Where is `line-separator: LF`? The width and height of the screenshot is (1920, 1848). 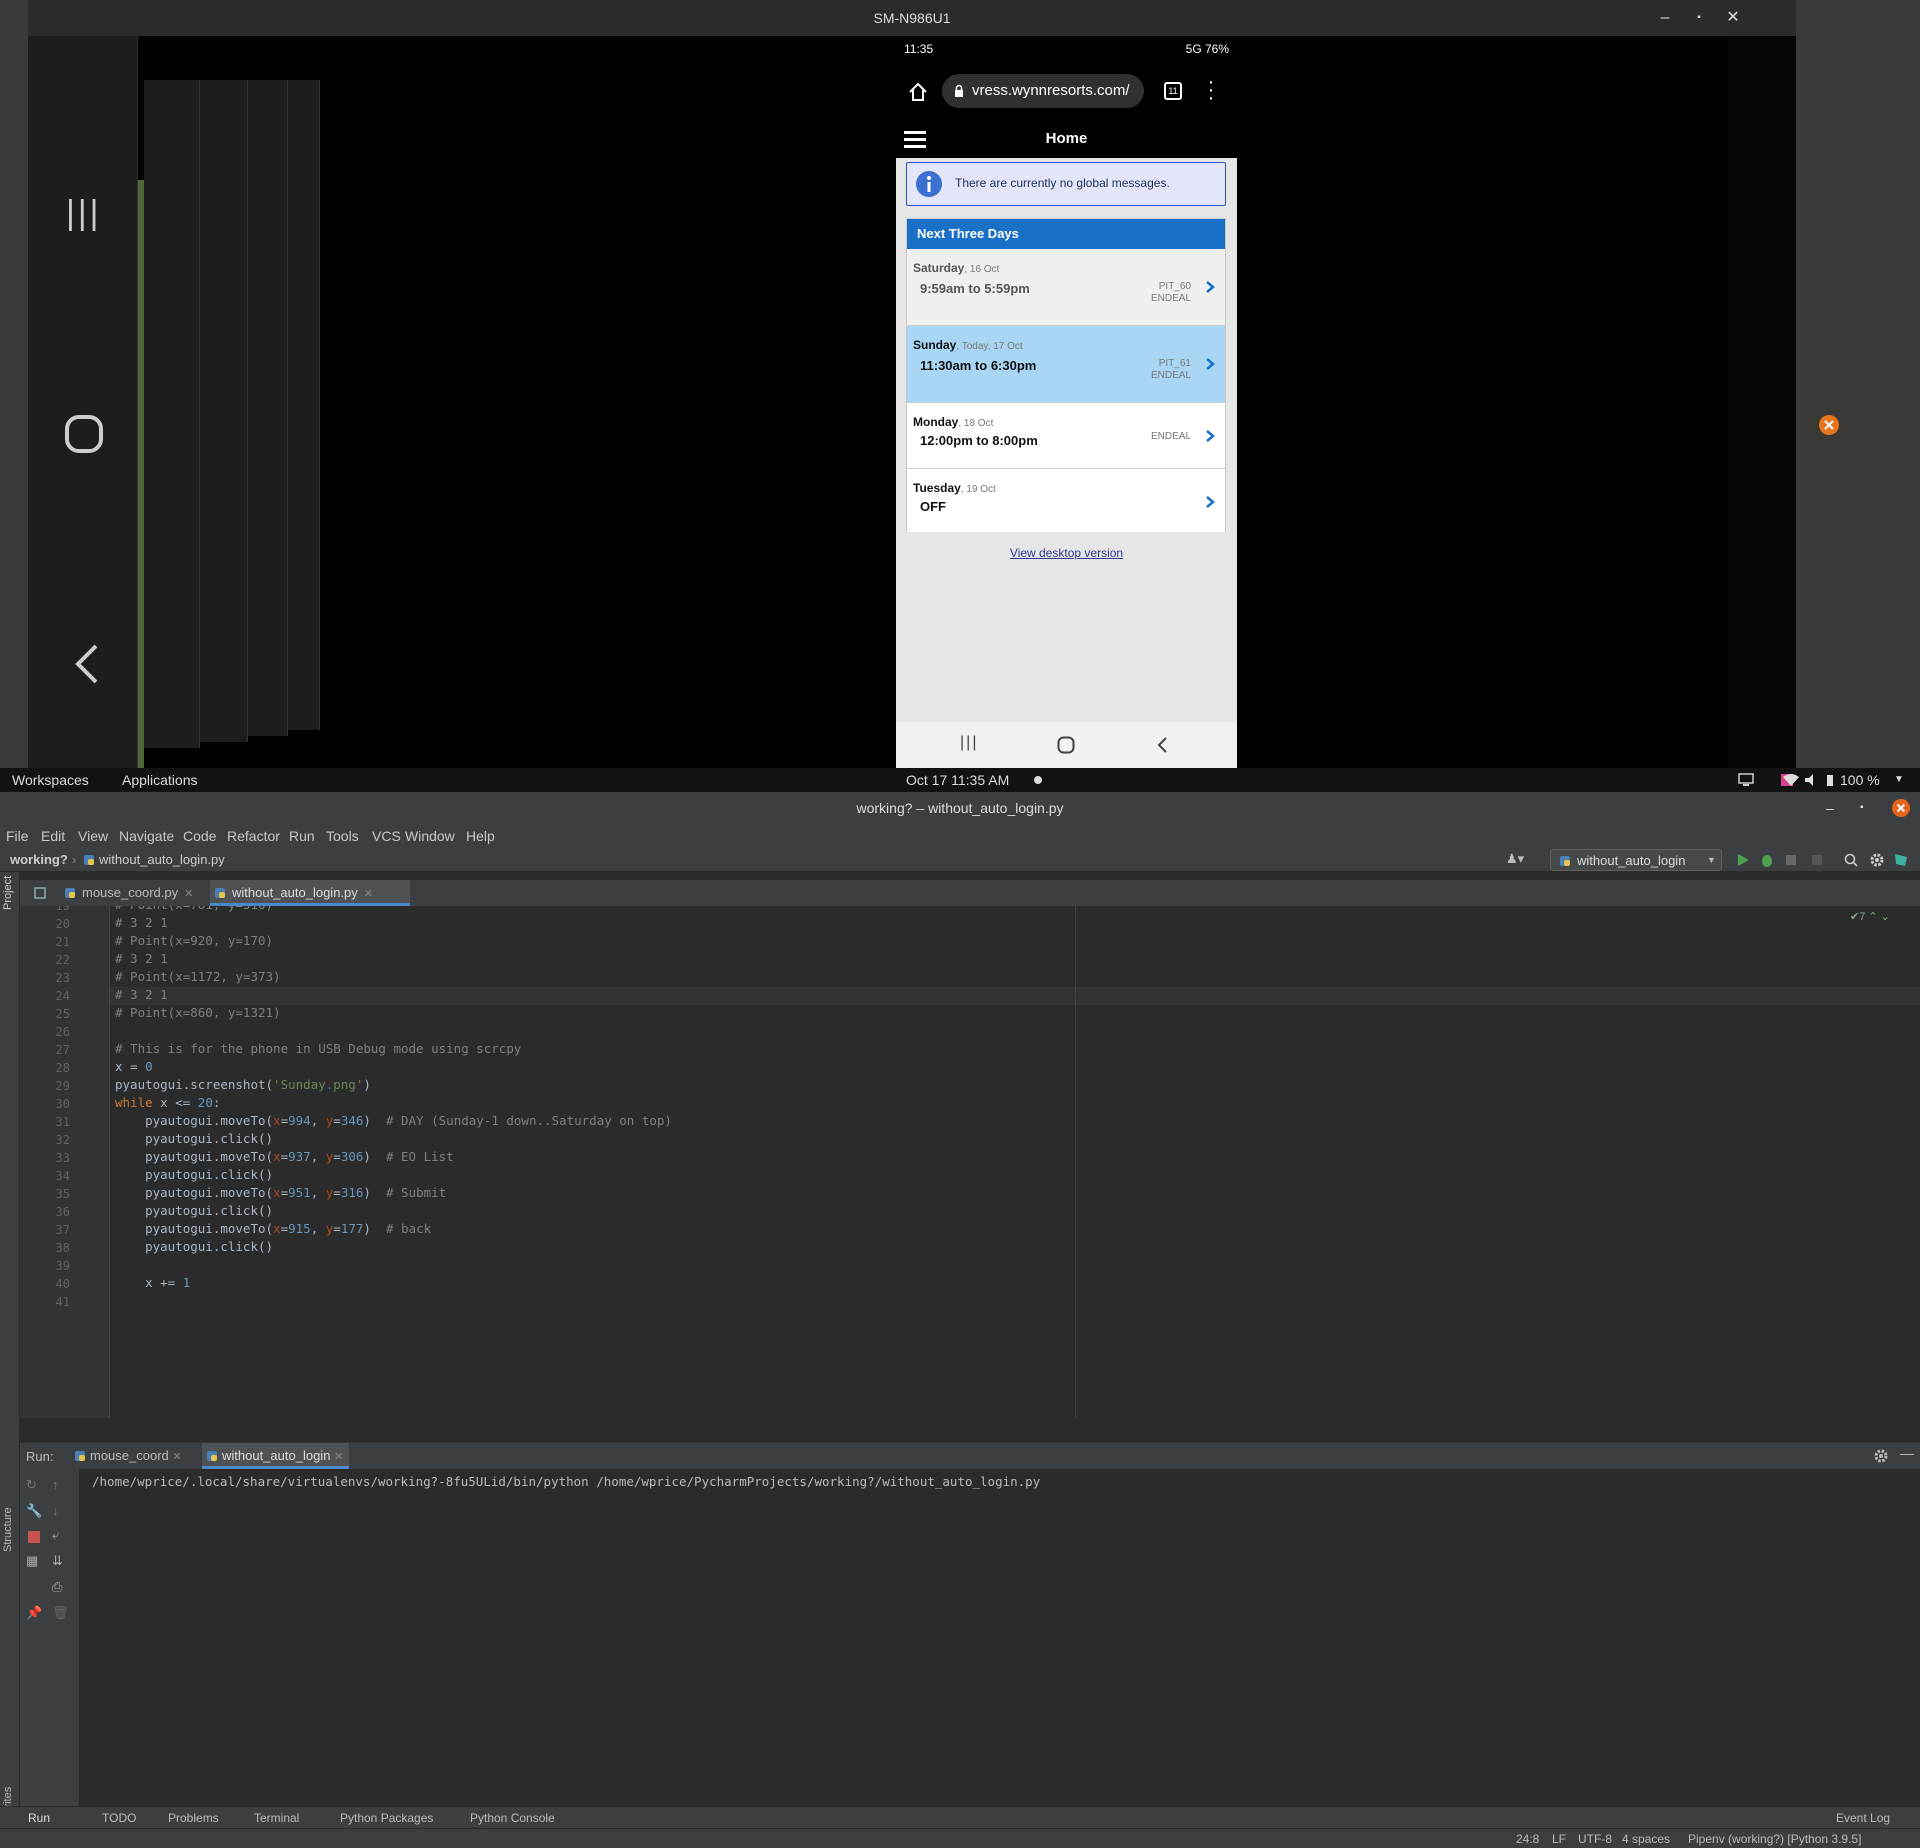
line-separator: LF is located at coordinates (1559, 1839).